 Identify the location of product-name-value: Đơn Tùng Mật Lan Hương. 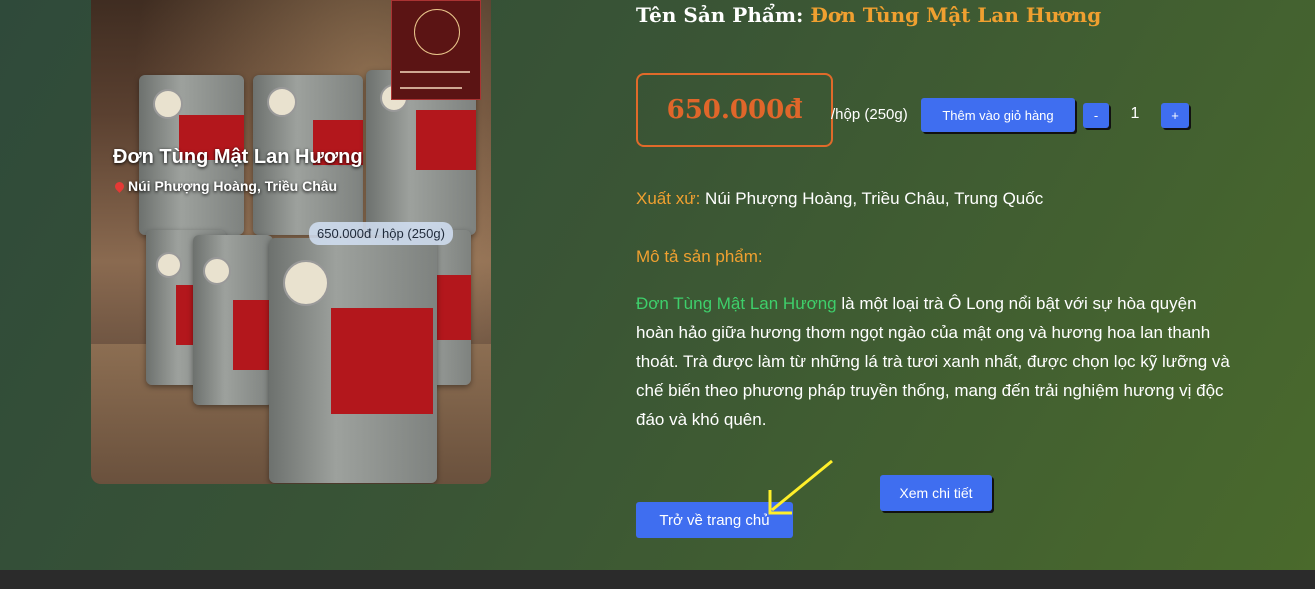
(956, 15).